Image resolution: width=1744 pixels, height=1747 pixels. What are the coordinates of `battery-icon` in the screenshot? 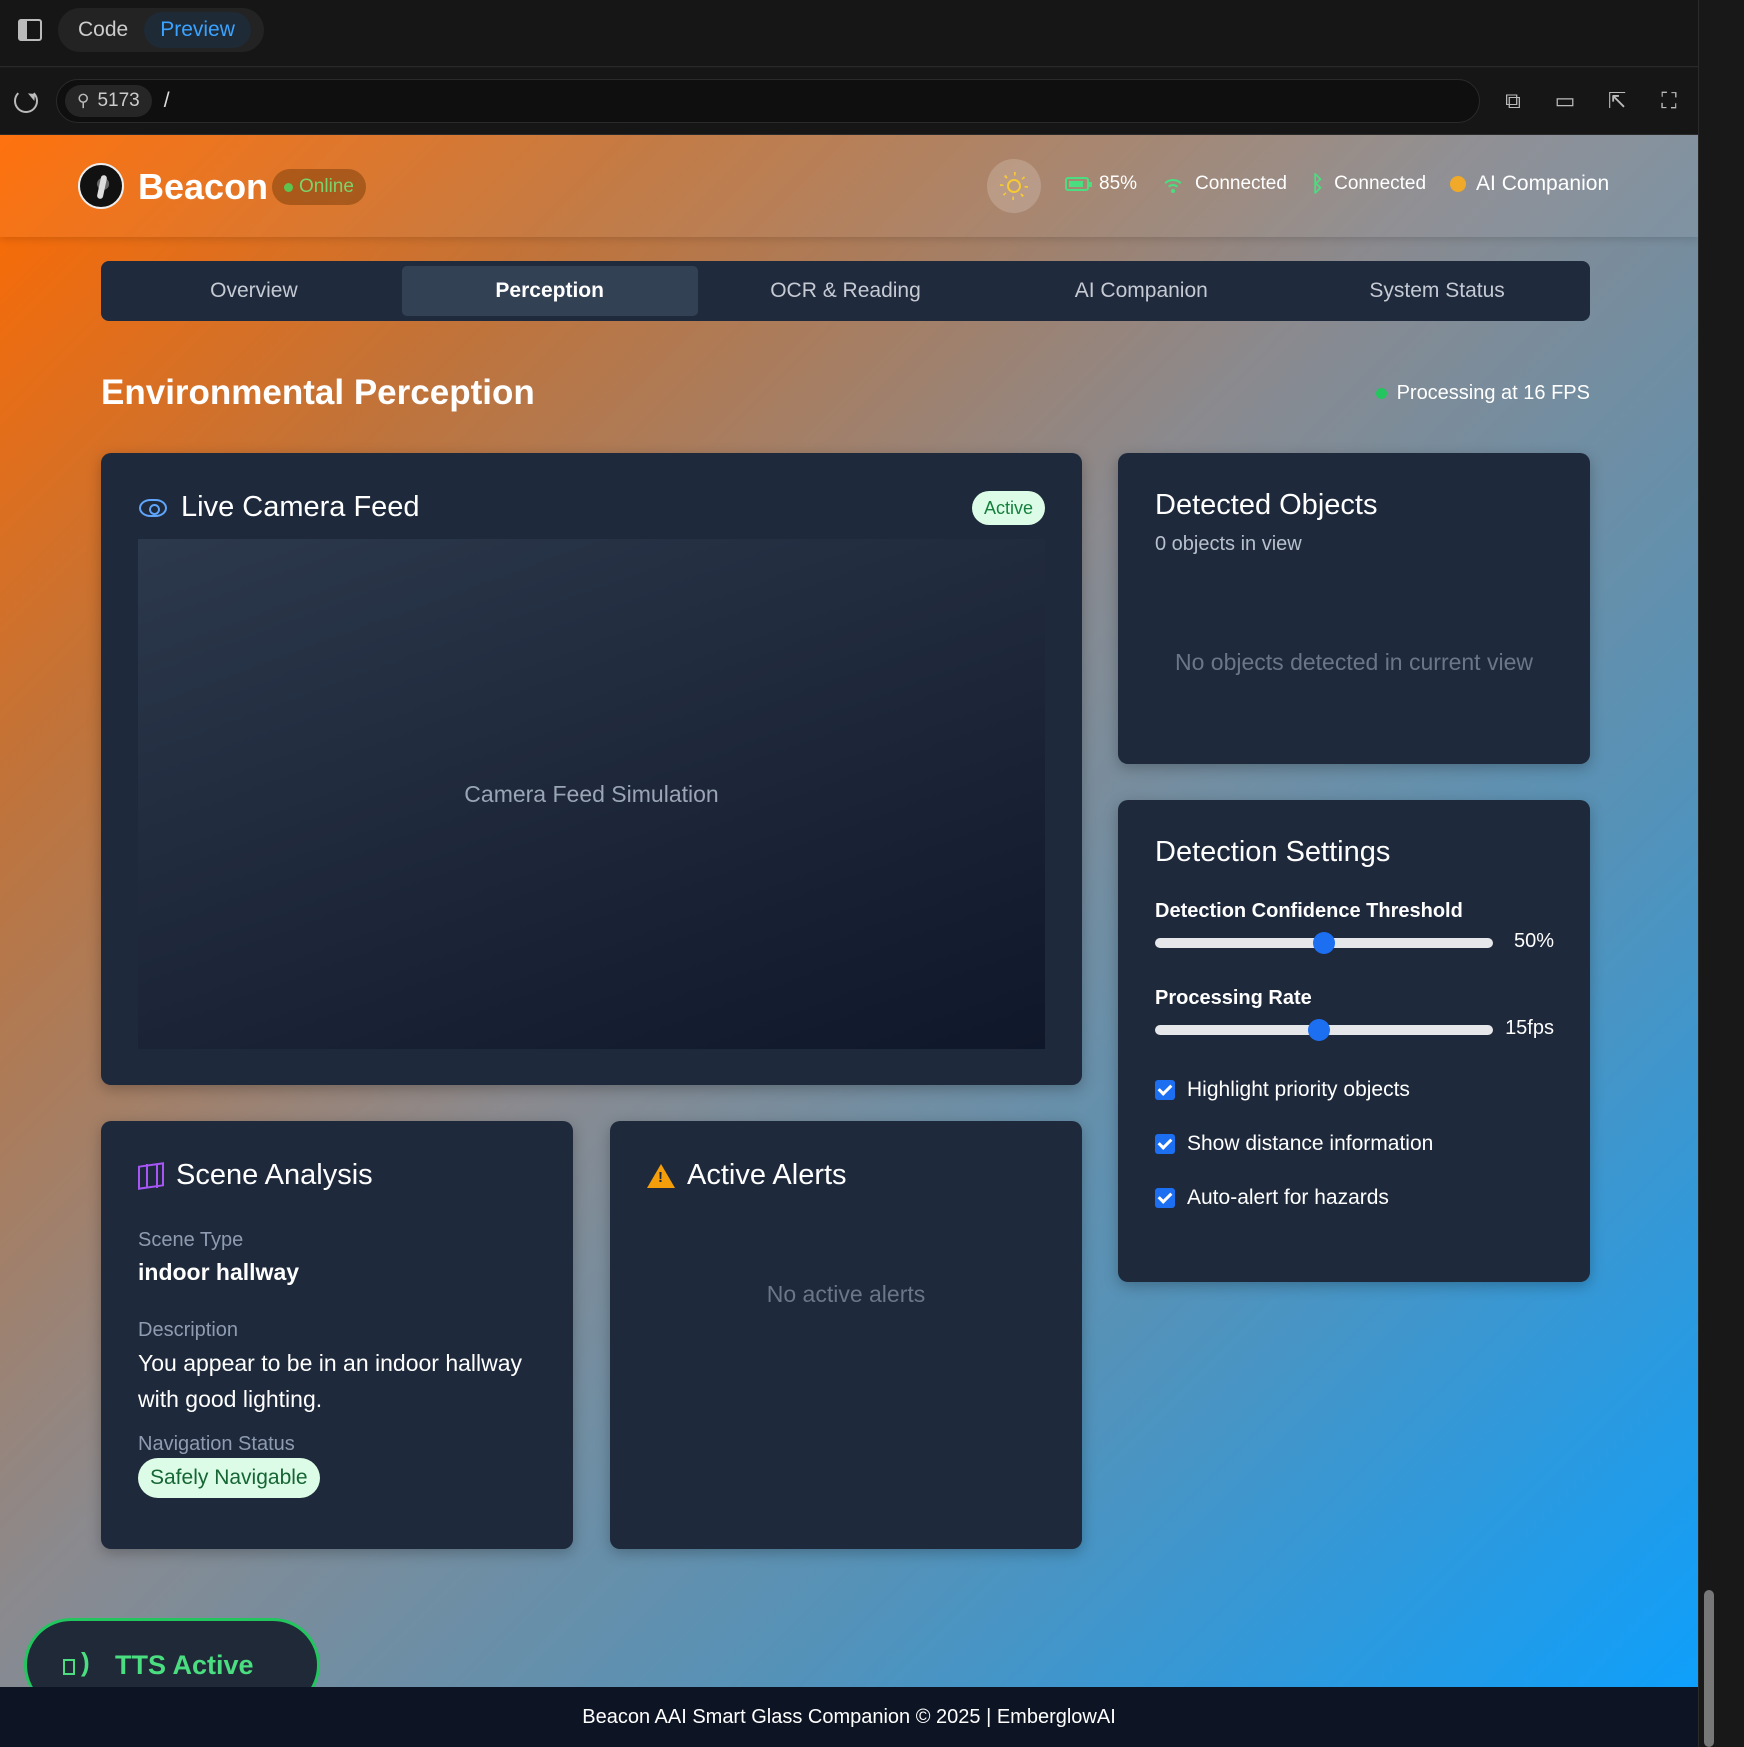 It's located at (1078, 184).